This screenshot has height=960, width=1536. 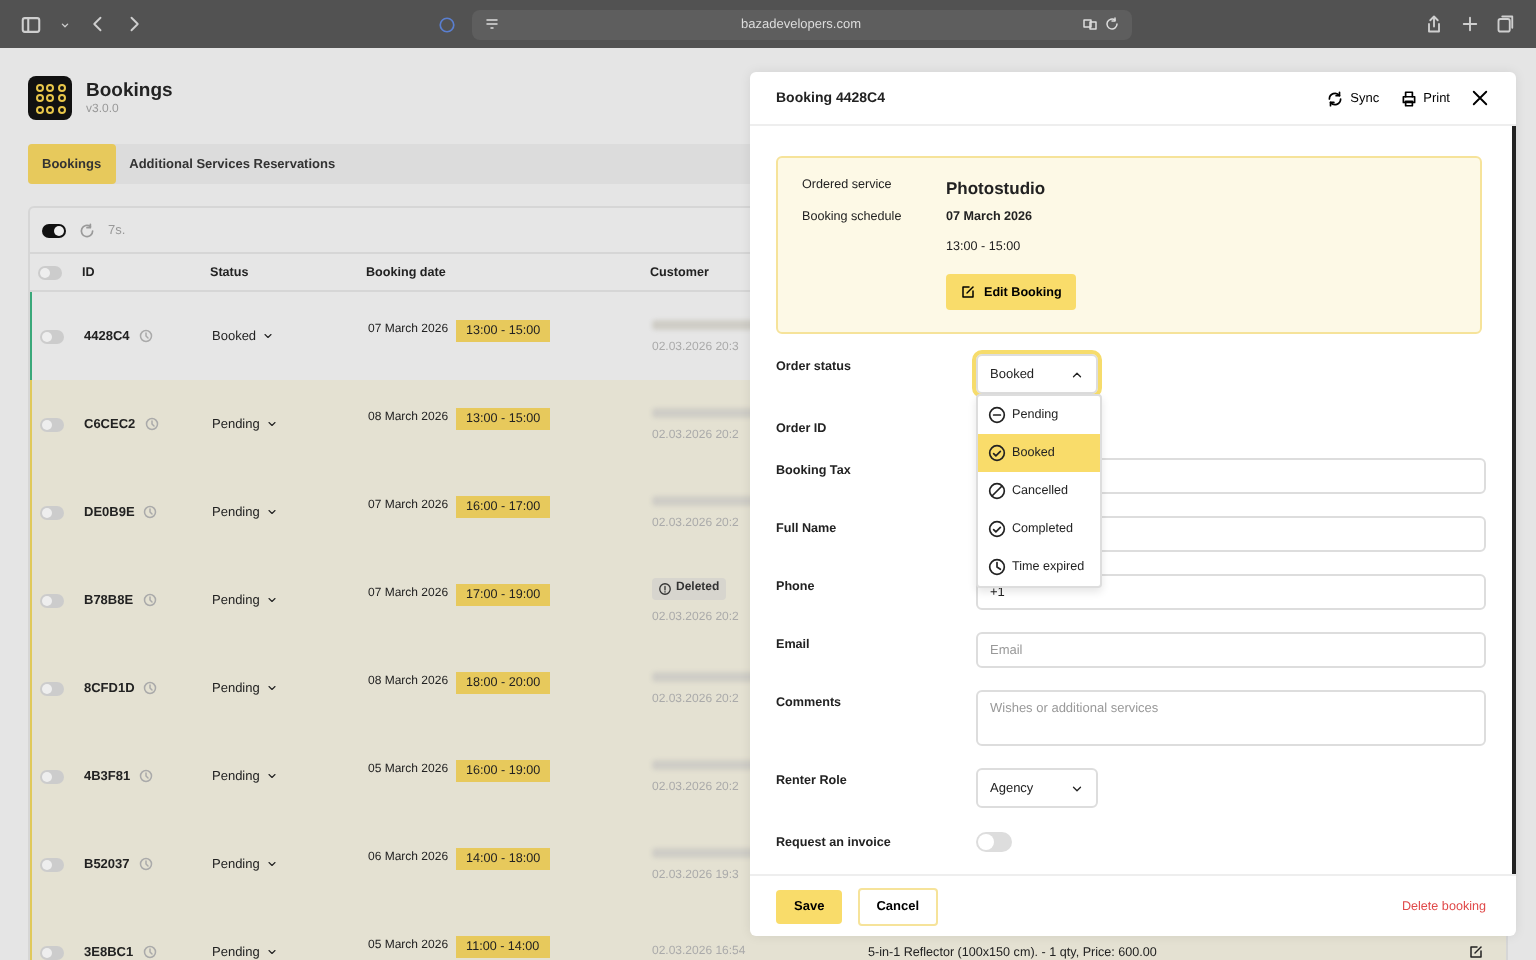 What do you see at coordinates (129, 91) in the screenshot?
I see `app-title: Bookings` at bounding box center [129, 91].